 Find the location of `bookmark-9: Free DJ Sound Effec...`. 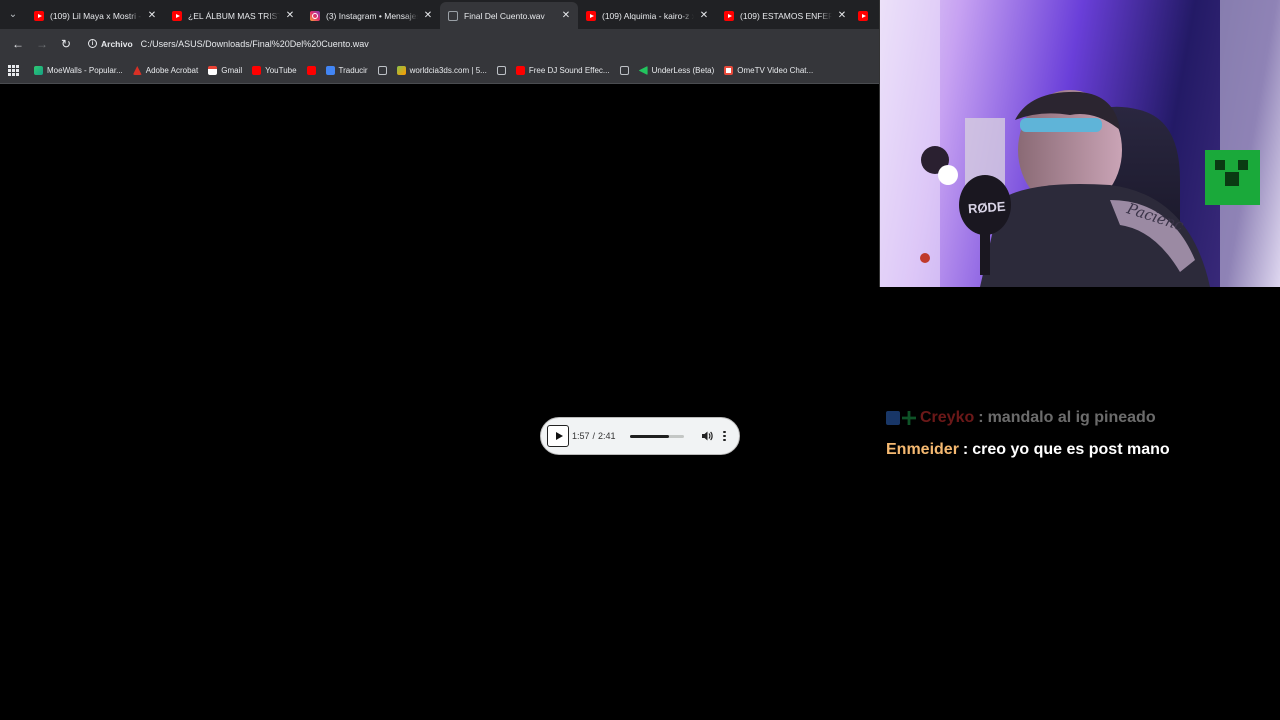

bookmark-9: Free DJ Sound Effec... is located at coordinates (562, 70).